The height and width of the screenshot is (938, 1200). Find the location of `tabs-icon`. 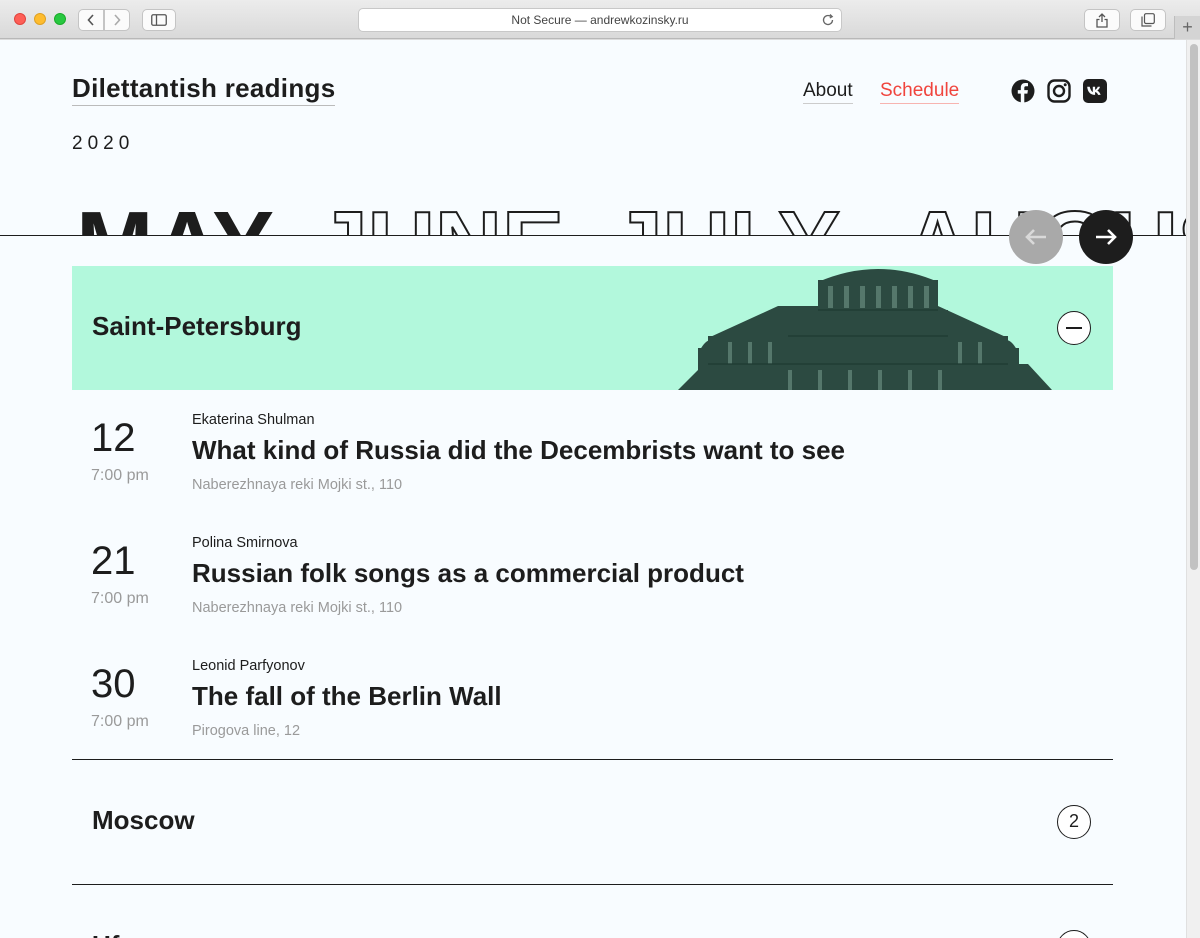

tabs-icon is located at coordinates (1148, 20).